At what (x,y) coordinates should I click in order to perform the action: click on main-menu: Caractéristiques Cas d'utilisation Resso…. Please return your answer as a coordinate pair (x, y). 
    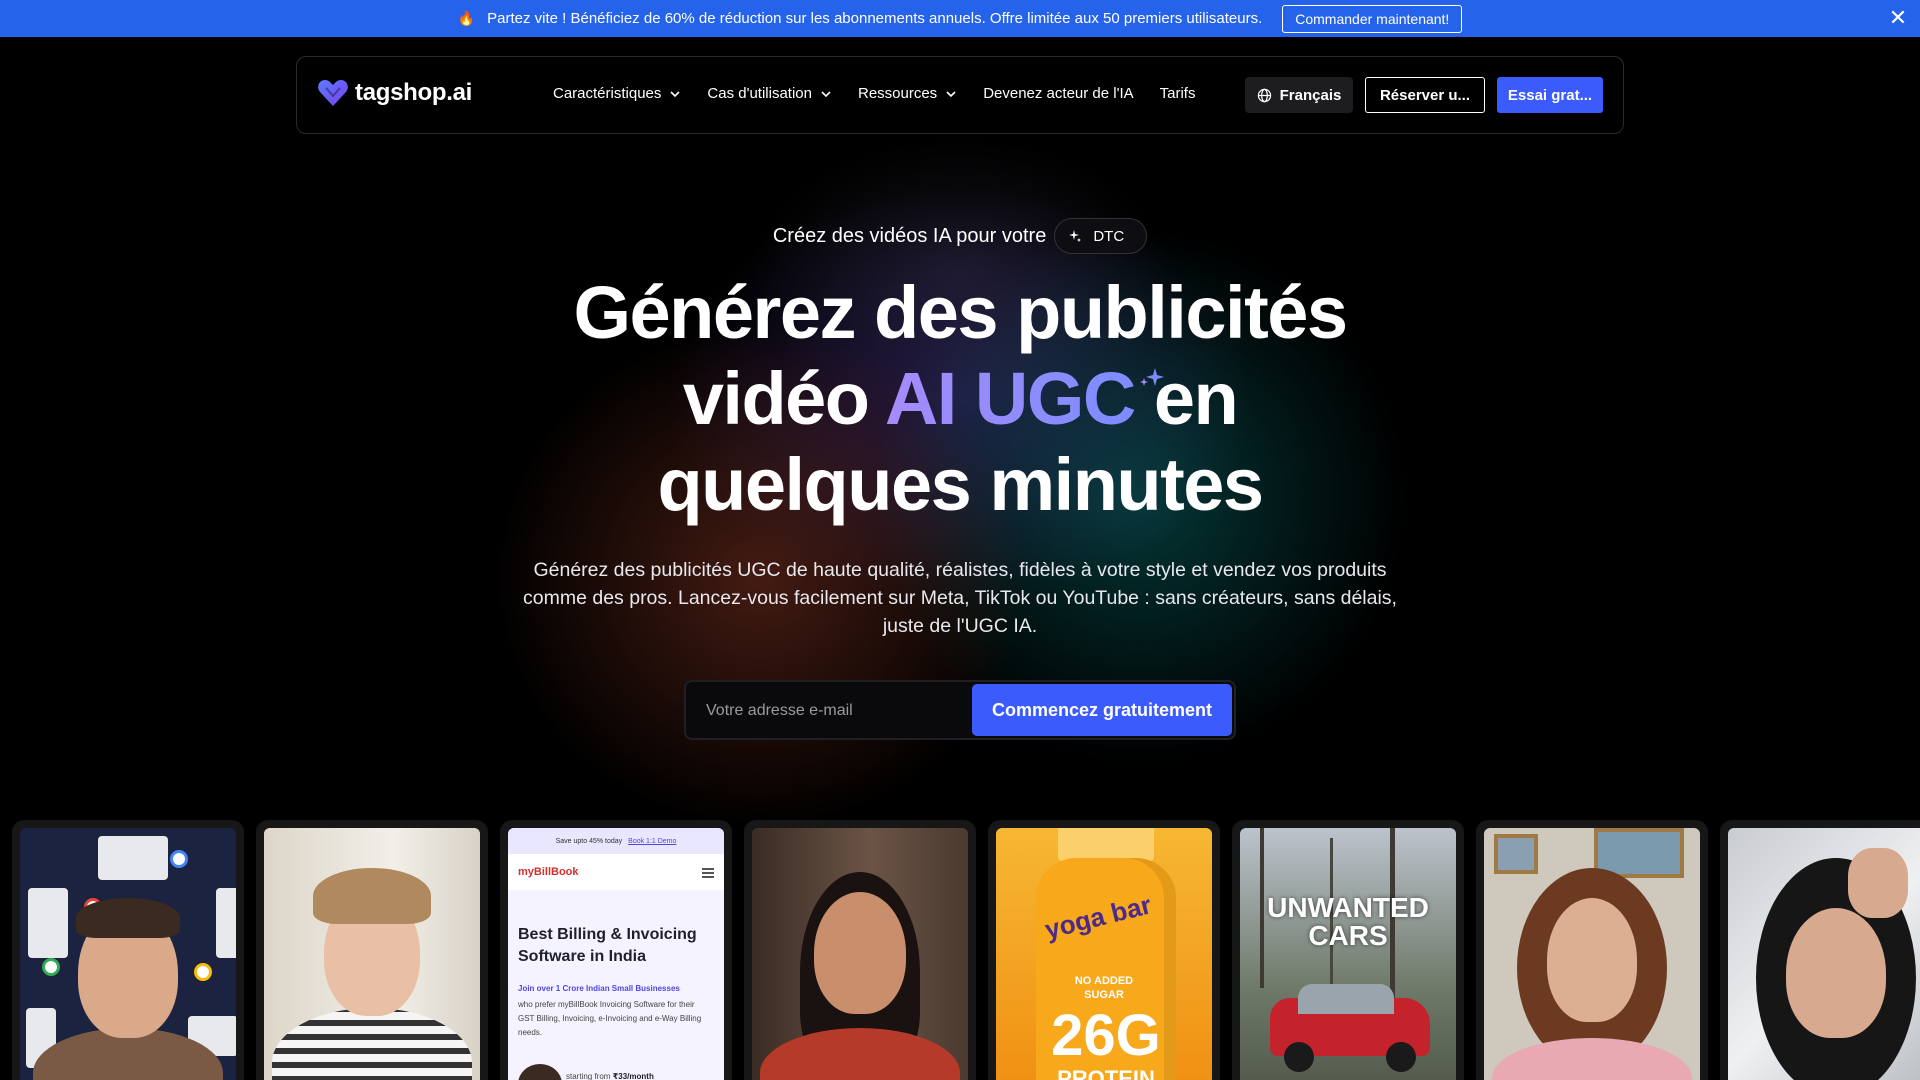
    Looking at the image, I should click on (874, 93).